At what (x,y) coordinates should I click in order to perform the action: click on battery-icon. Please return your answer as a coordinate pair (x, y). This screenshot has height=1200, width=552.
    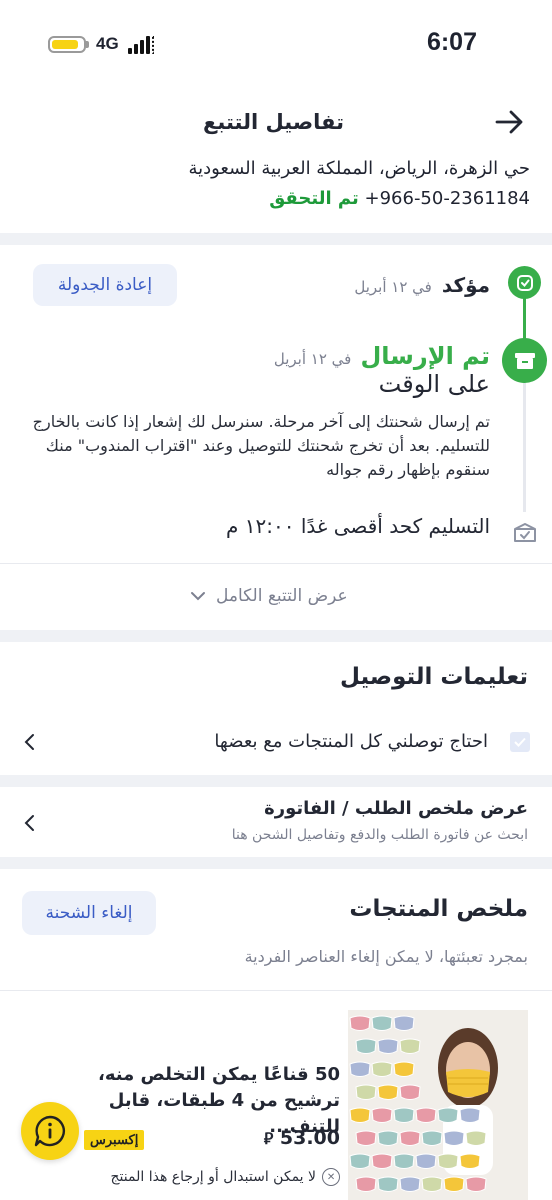
    Looking at the image, I should click on (67, 44).